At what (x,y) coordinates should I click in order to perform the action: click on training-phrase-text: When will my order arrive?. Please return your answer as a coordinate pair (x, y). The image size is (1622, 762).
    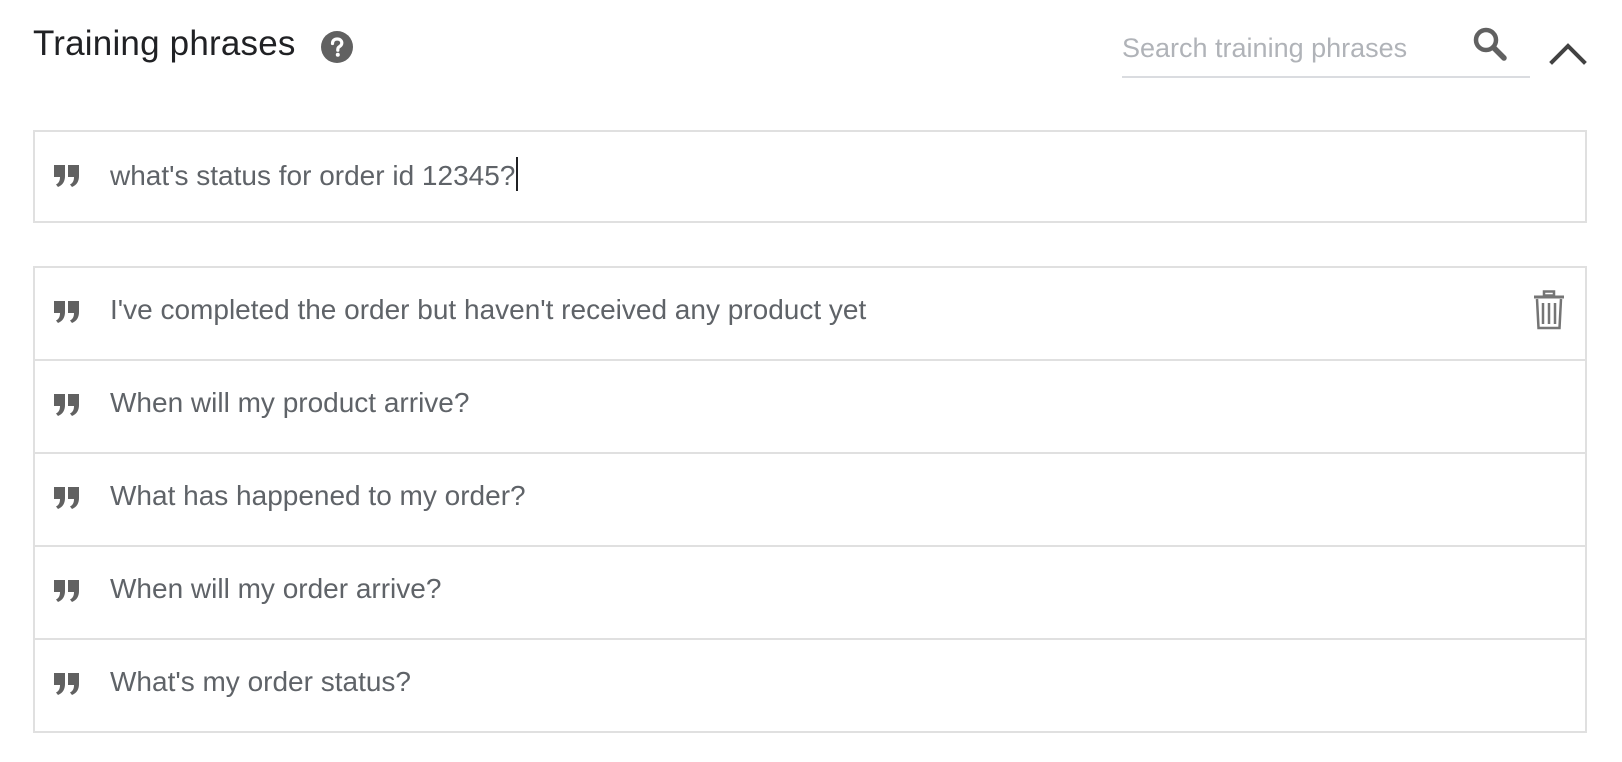
    Looking at the image, I should click on (275, 589).